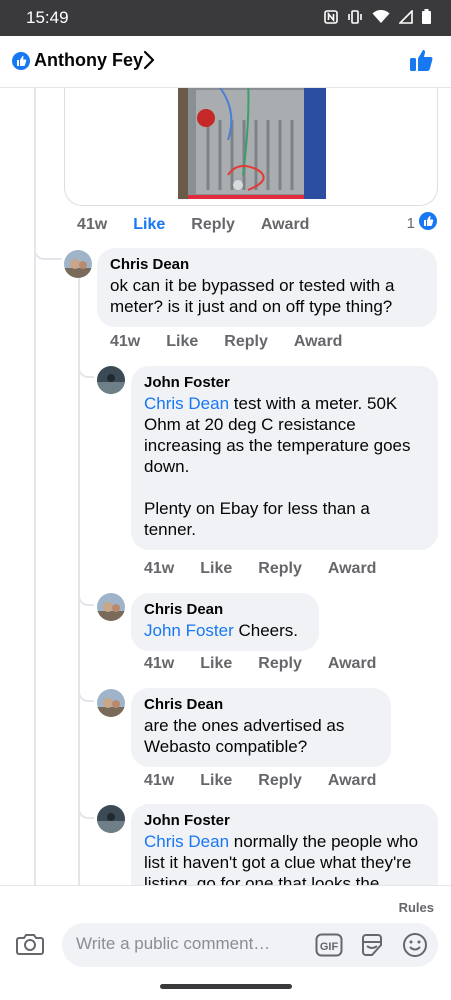 Image resolution: width=451 pixels, height=1000 pixels. What do you see at coordinates (189, 630) in the screenshot?
I see `mention-link: John Foster` at bounding box center [189, 630].